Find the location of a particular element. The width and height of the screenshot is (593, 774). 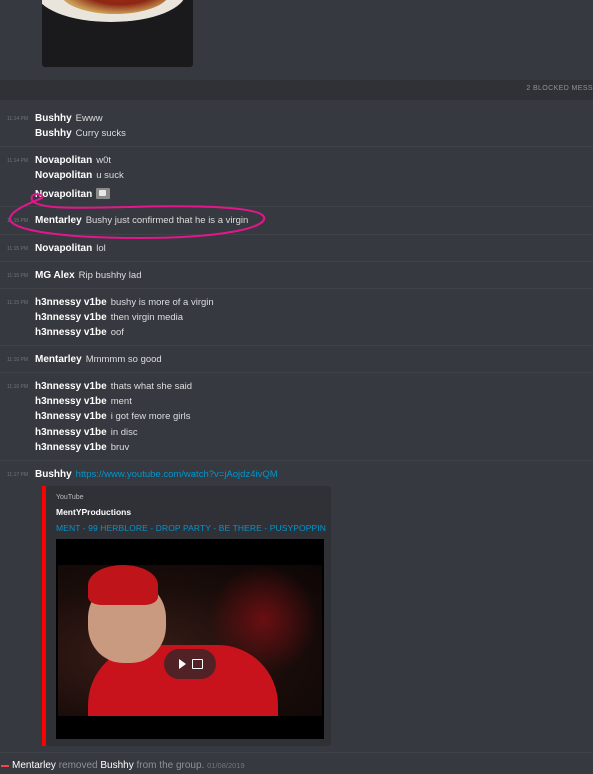

message-text: w0t is located at coordinates (104, 160).